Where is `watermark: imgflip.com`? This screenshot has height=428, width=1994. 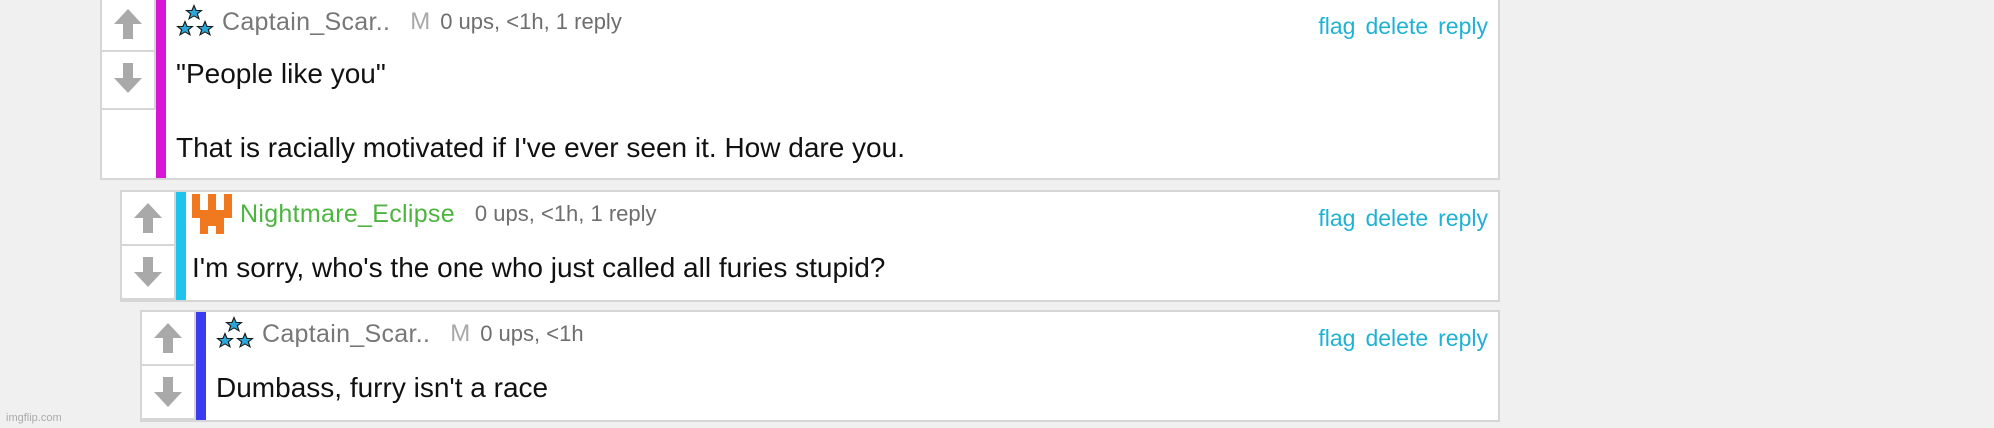
watermark: imgflip.com is located at coordinates (34, 418).